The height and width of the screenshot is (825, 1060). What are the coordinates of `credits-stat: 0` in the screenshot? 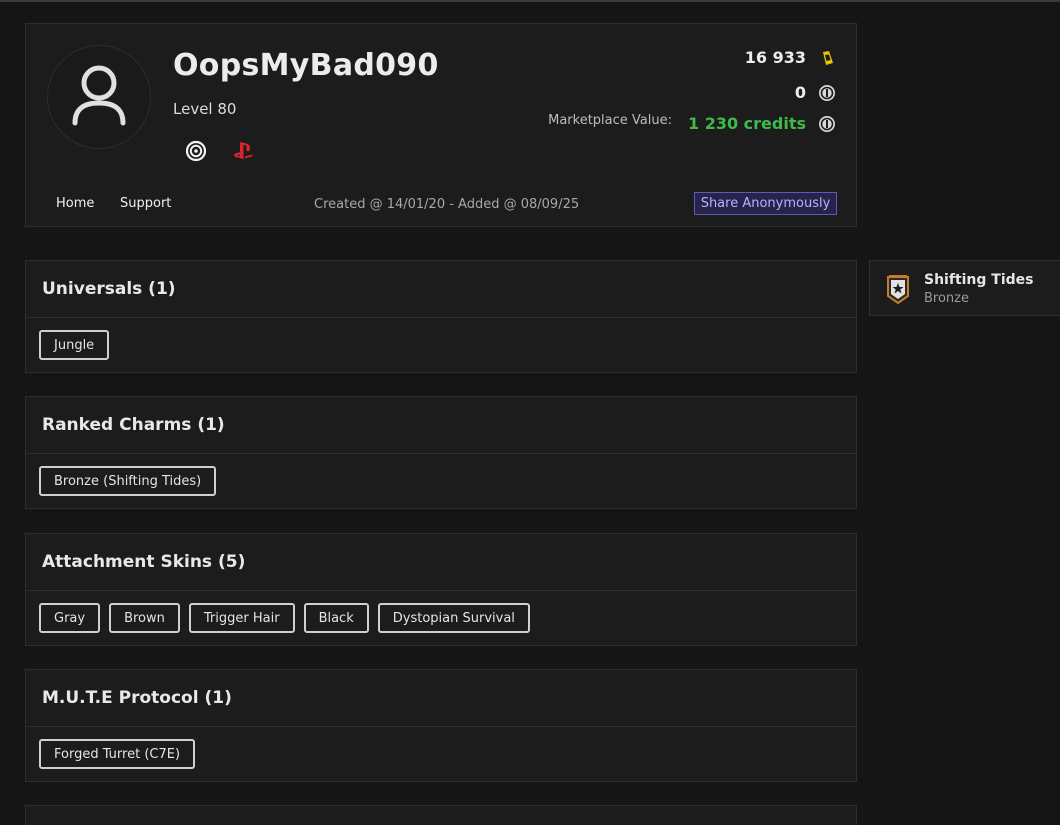 It's located at (815, 92).